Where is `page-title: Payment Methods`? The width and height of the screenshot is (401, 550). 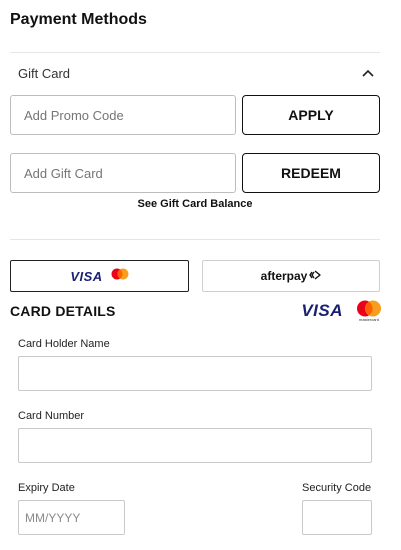
page-title: Payment Methods is located at coordinates (78, 19).